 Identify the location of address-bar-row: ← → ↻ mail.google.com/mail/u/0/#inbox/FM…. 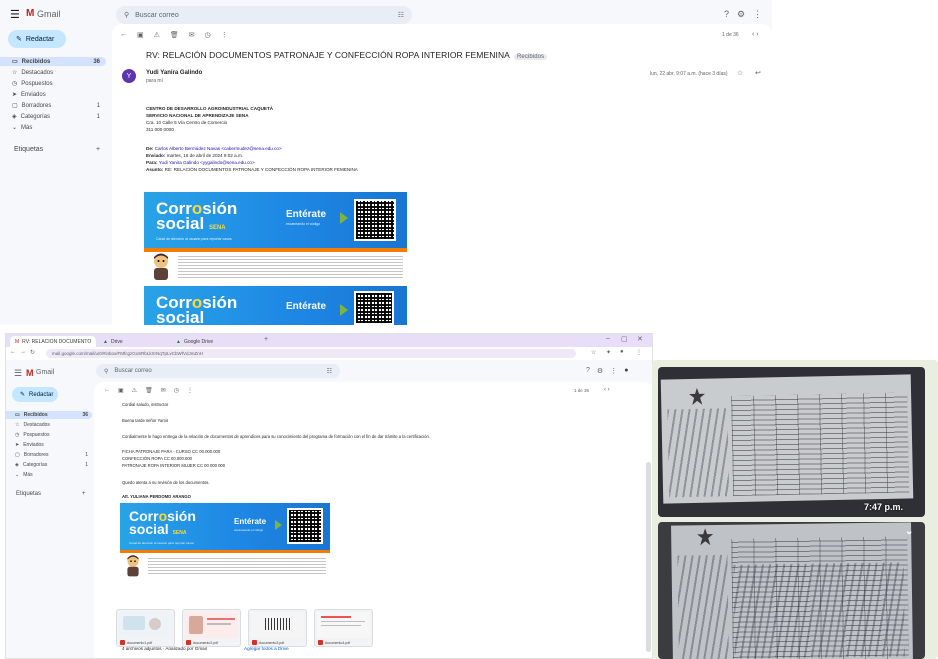
(329, 353).